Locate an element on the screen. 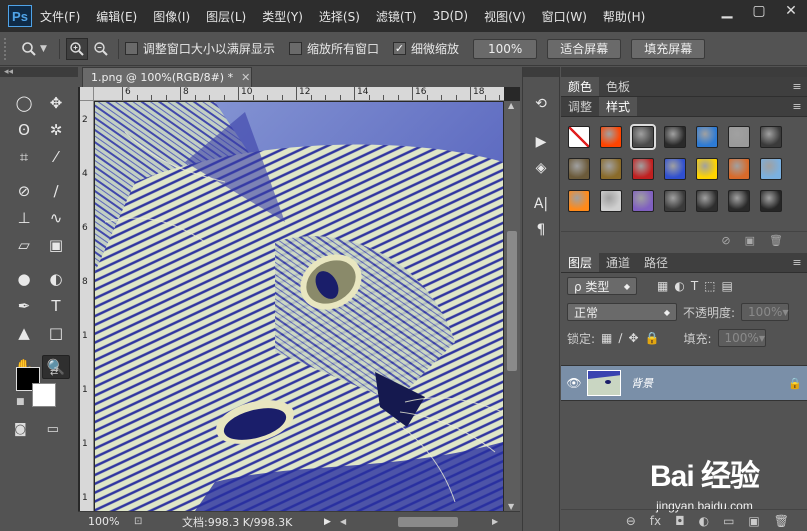 This screenshot has height=531, width=807. tab-adjustments: 调整 is located at coordinates (580, 106).